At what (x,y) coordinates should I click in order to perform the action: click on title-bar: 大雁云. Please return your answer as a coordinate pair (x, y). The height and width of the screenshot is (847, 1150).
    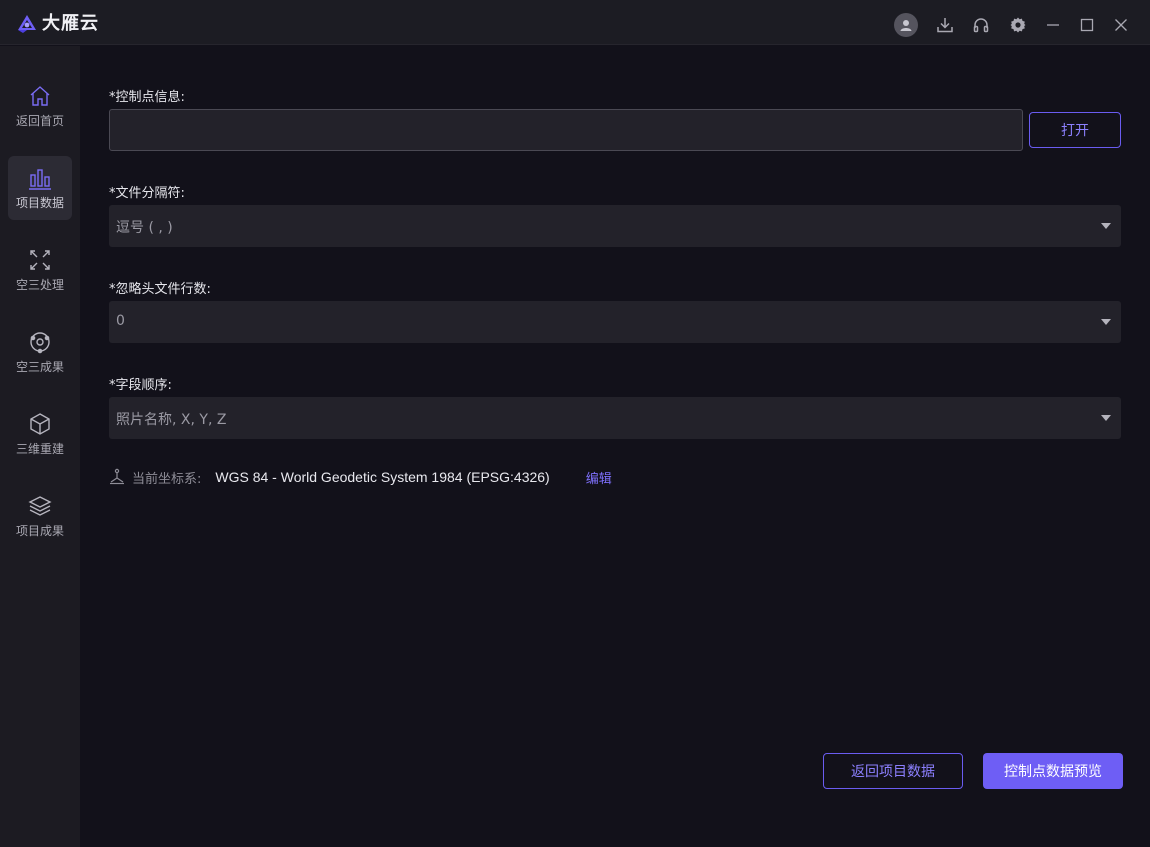
    Looking at the image, I should click on (575, 22).